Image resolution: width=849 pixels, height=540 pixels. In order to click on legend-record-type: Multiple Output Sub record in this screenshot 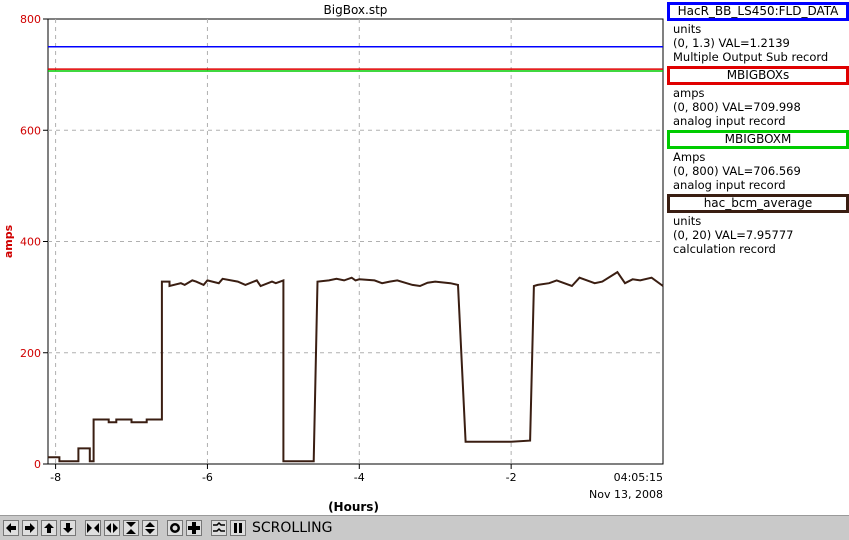, I will do `click(751, 57)`.